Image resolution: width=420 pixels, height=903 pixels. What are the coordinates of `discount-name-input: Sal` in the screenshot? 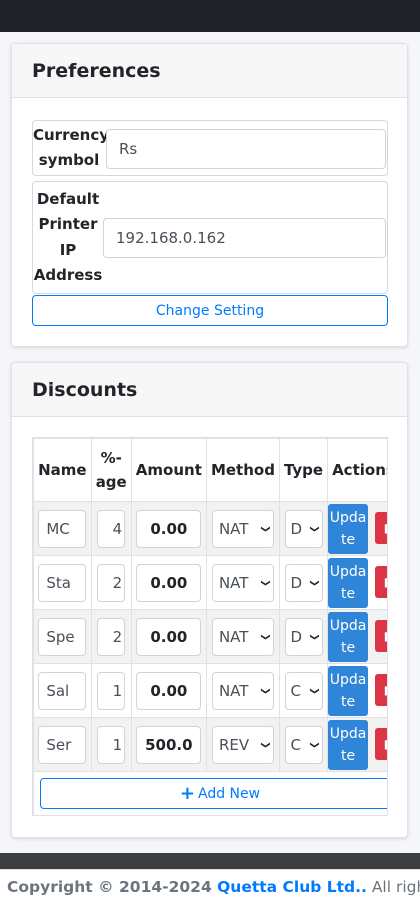 It's located at (62, 690).